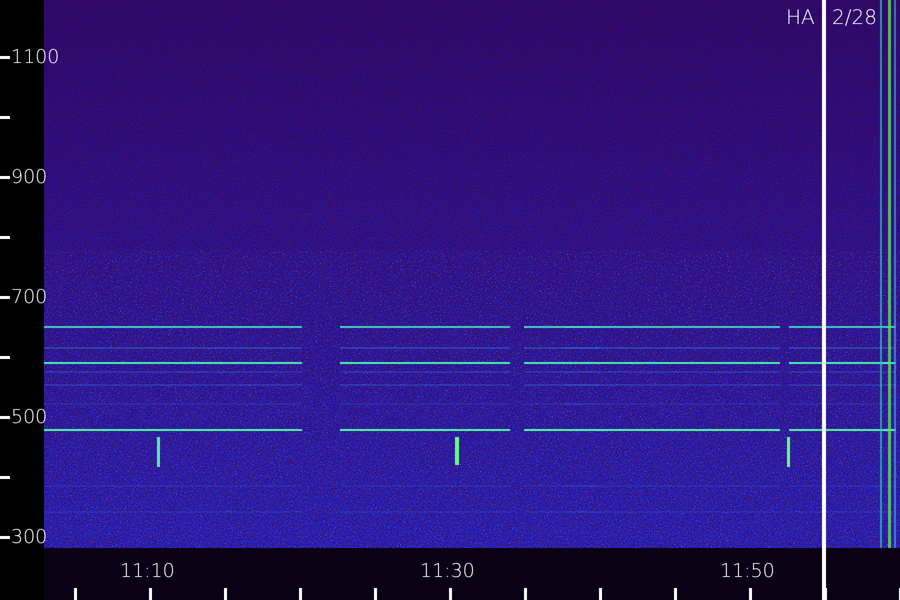  What do you see at coordinates (800, 17) in the screenshot?
I see `station-label: HA` at bounding box center [800, 17].